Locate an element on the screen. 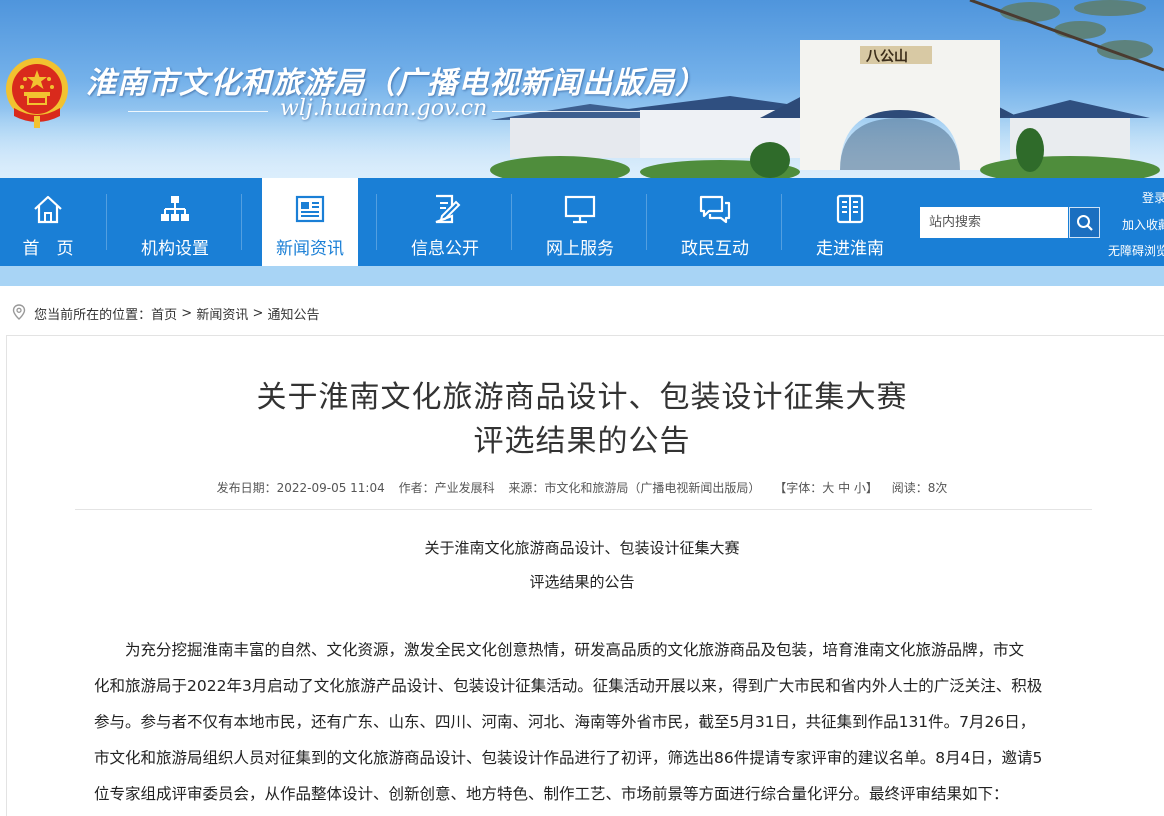 This screenshot has width=1164, height=816. nav-item-info-disclosure: 信息公开 is located at coordinates (445, 222).